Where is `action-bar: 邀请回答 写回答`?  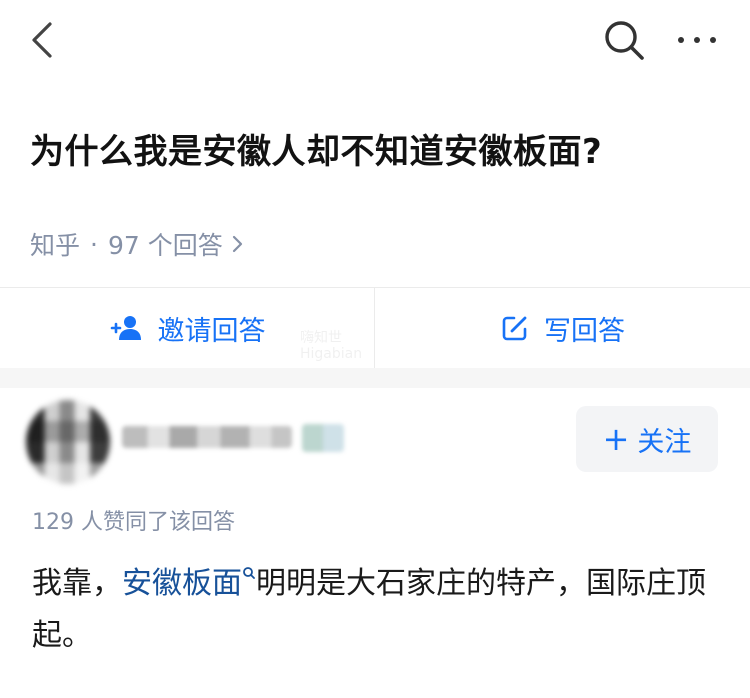 action-bar: 邀请回答 写回答 is located at coordinates (375, 328).